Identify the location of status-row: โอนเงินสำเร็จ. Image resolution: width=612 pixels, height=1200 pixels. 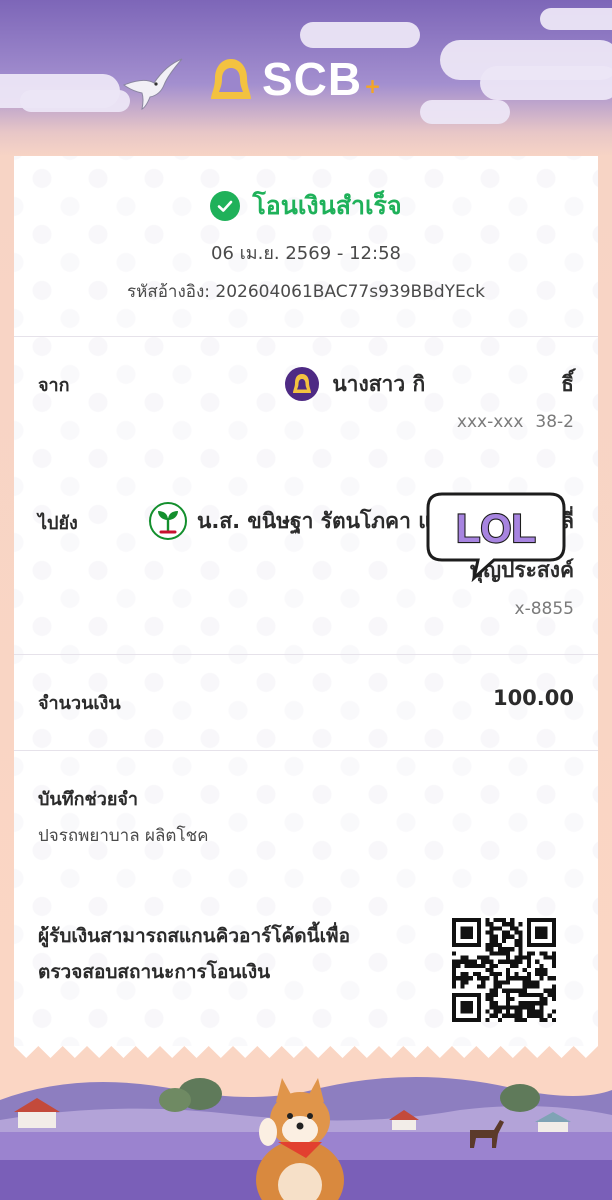
(306, 206).